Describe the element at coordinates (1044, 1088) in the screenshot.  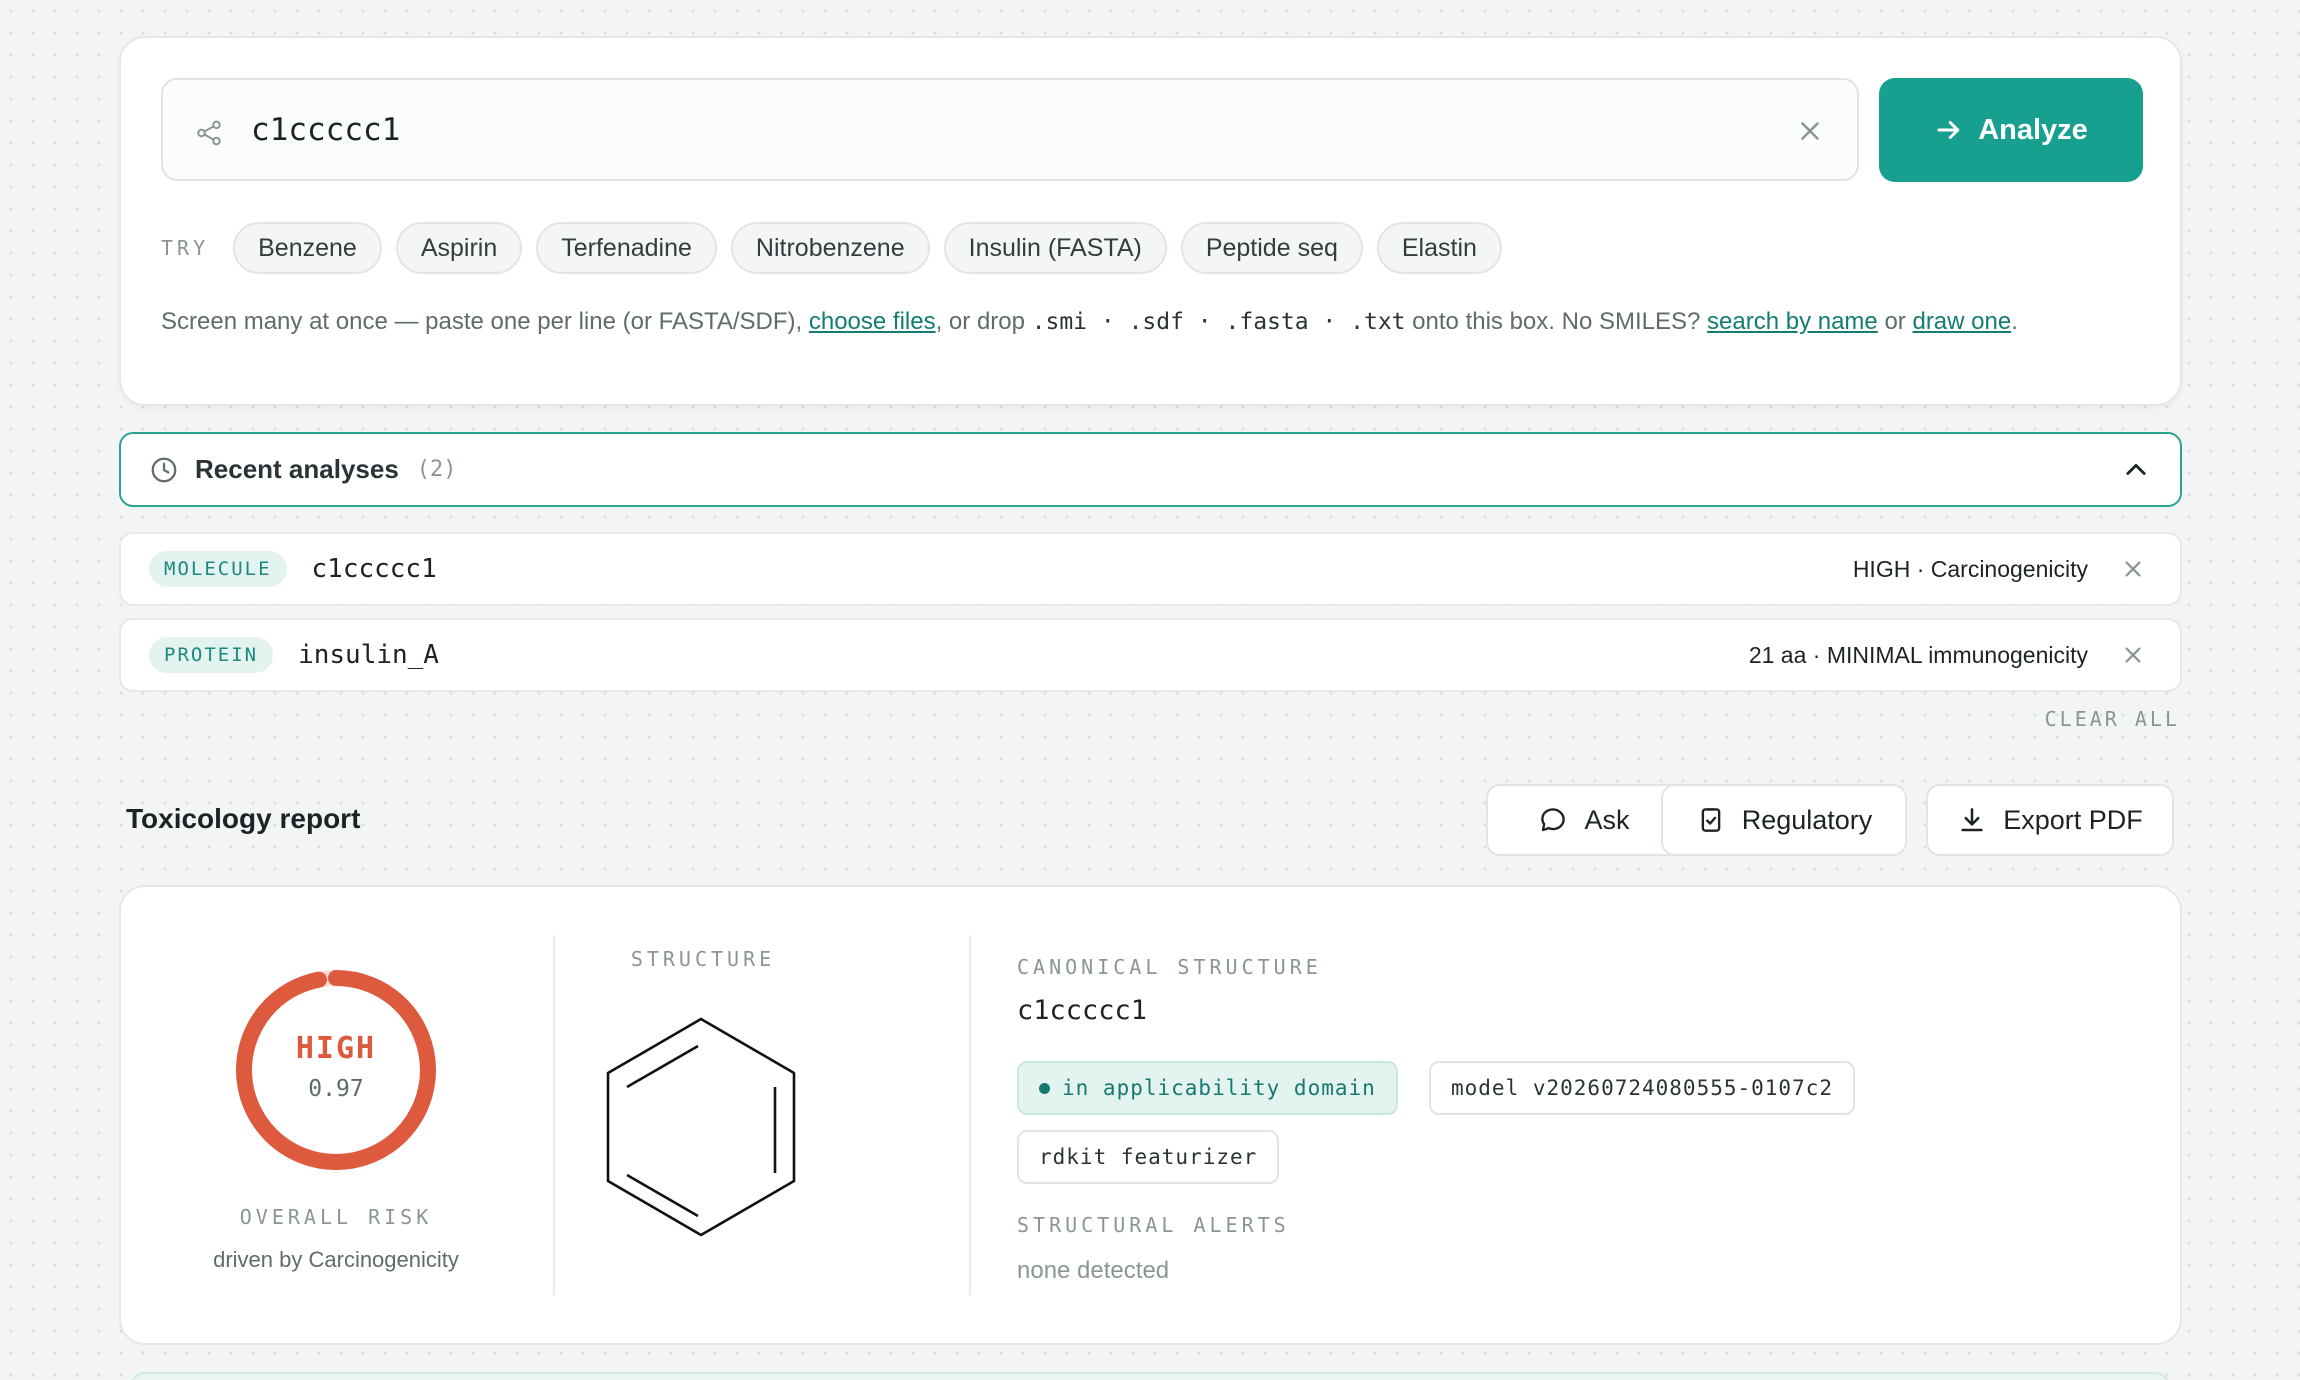
I see `status-dot` at that location.